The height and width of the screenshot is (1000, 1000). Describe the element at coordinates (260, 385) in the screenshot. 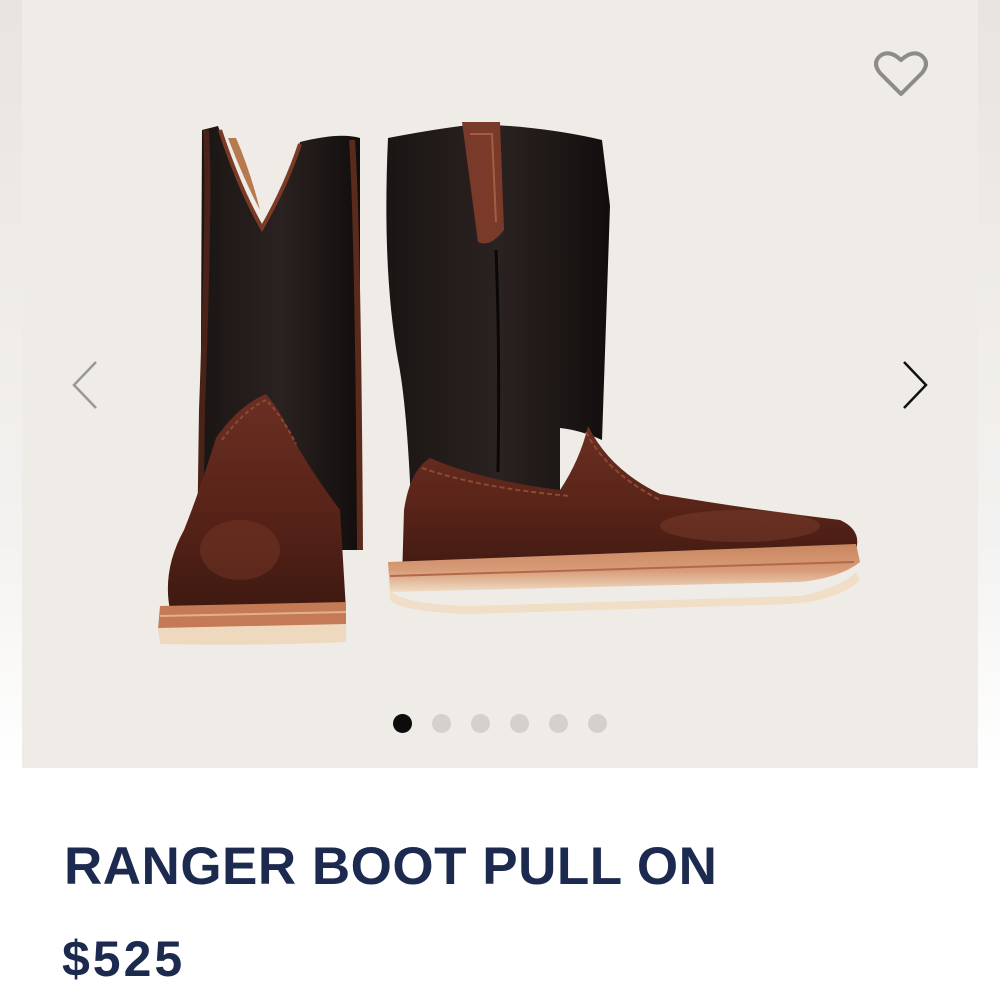

I see `left-boot` at that location.